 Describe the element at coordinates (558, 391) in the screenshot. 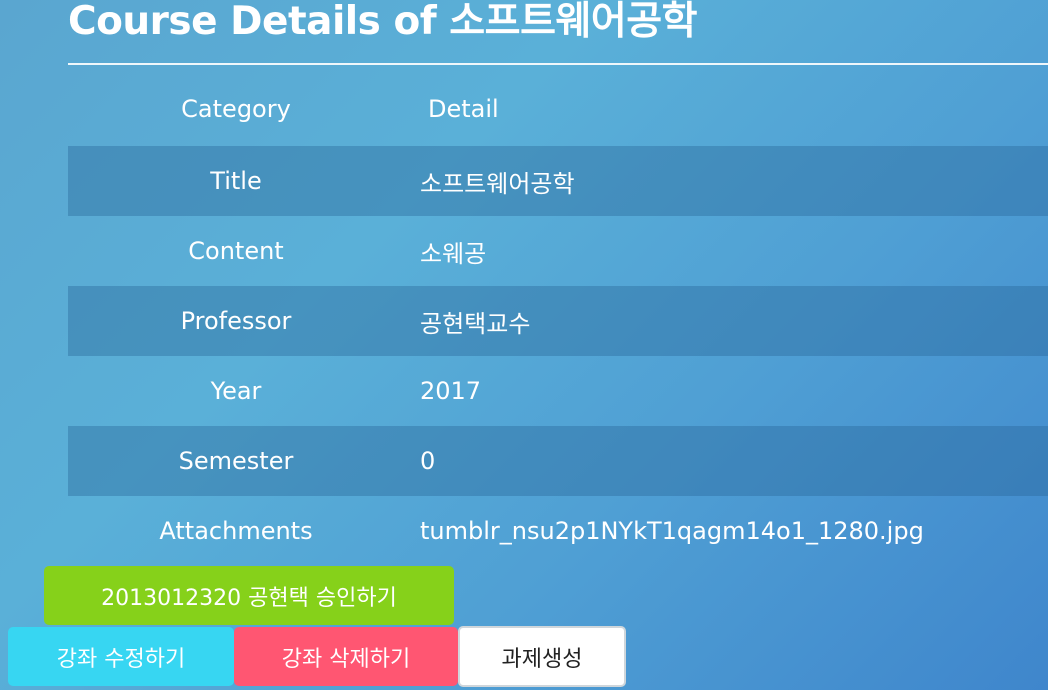

I see `table-row-year: Year 2017` at that location.